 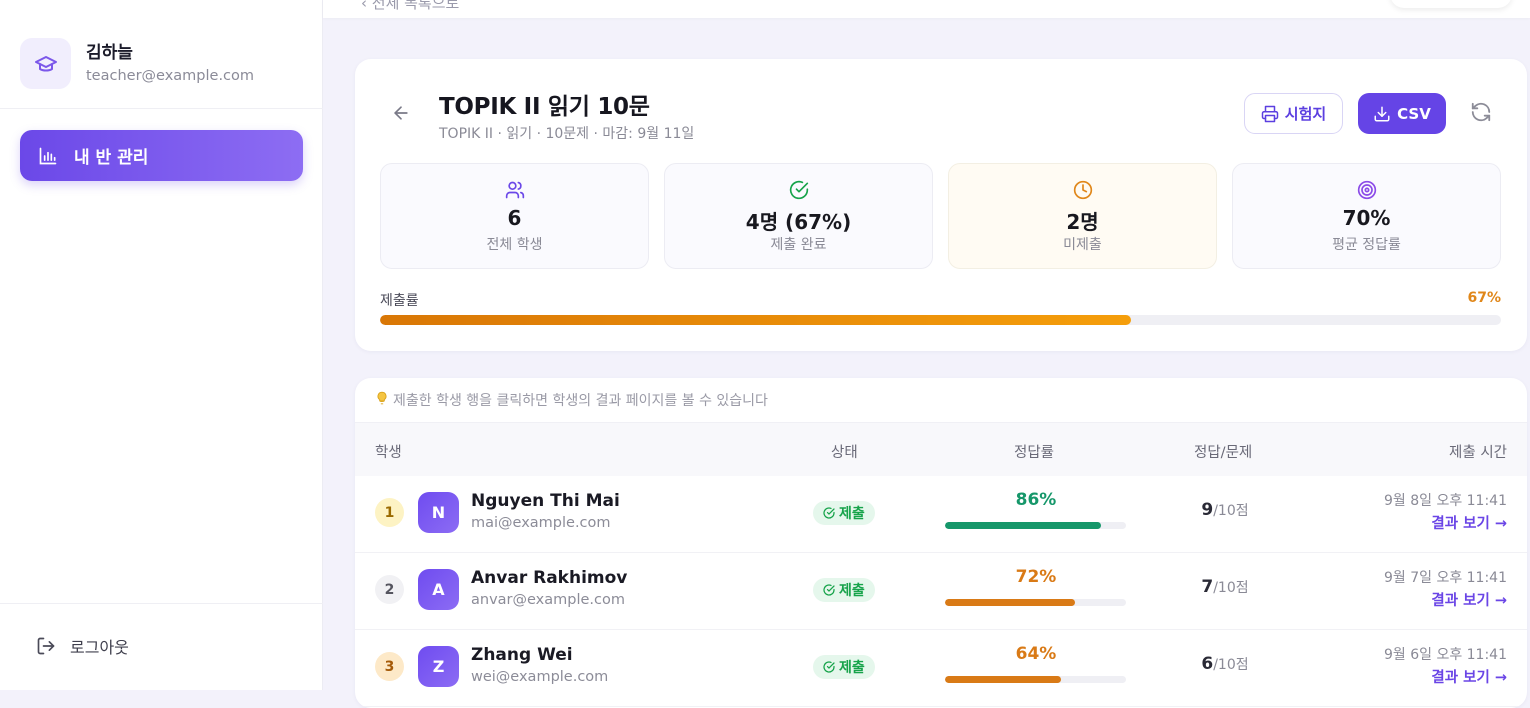 I want to click on stat-value: 6, so click(x=514, y=218).